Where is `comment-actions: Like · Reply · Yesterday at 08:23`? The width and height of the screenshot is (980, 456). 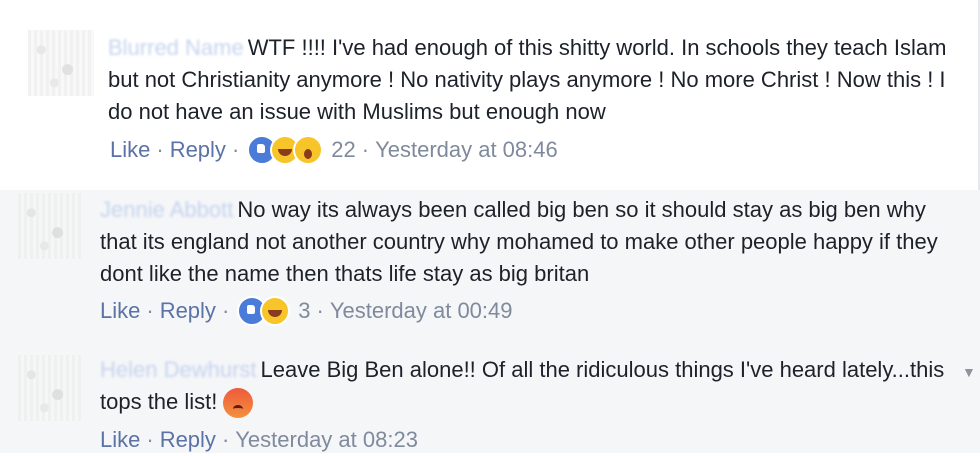 comment-actions: Like · Reply · Yesterday at 08:23 is located at coordinates (259, 440).